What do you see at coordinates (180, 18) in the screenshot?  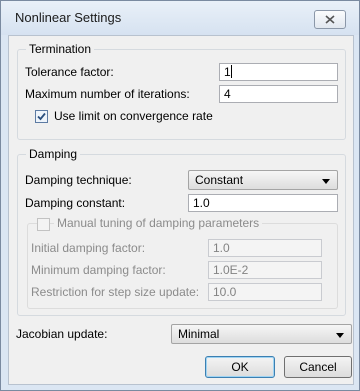 I see `title-bar: Nonlinear Settings` at bounding box center [180, 18].